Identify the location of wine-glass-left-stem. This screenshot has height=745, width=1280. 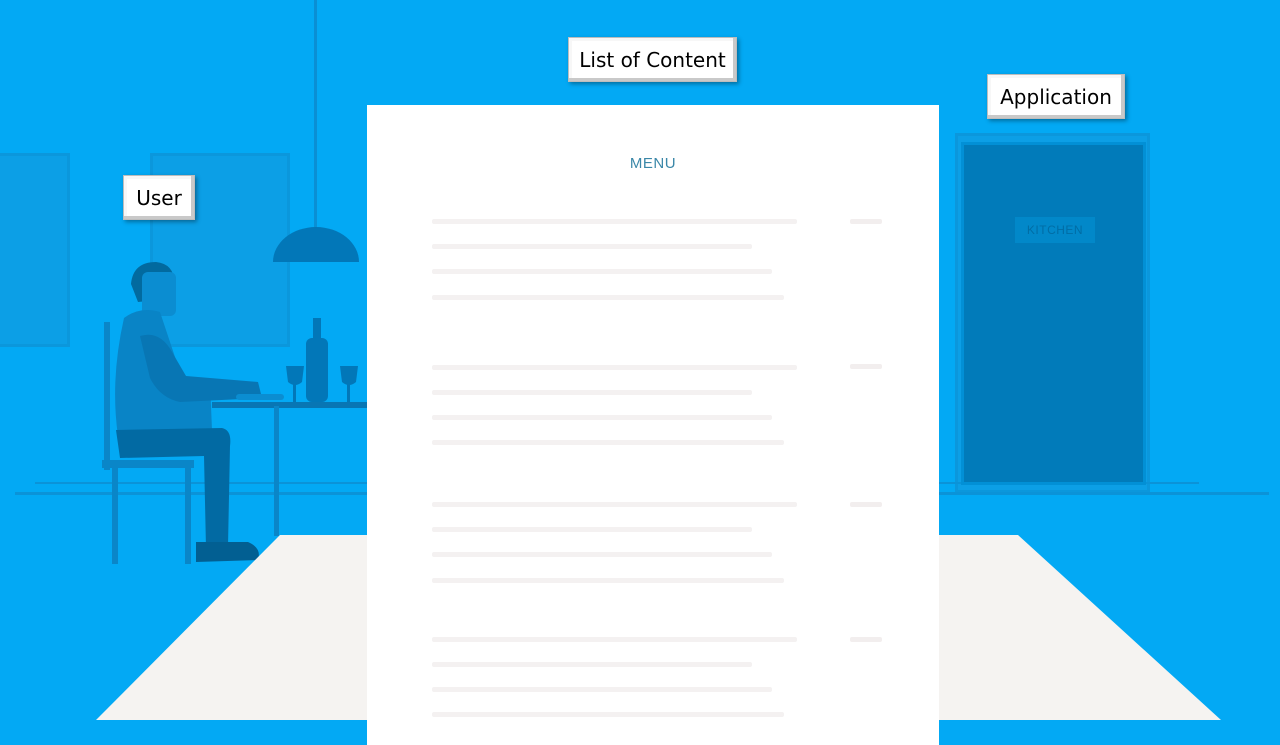
(294, 393).